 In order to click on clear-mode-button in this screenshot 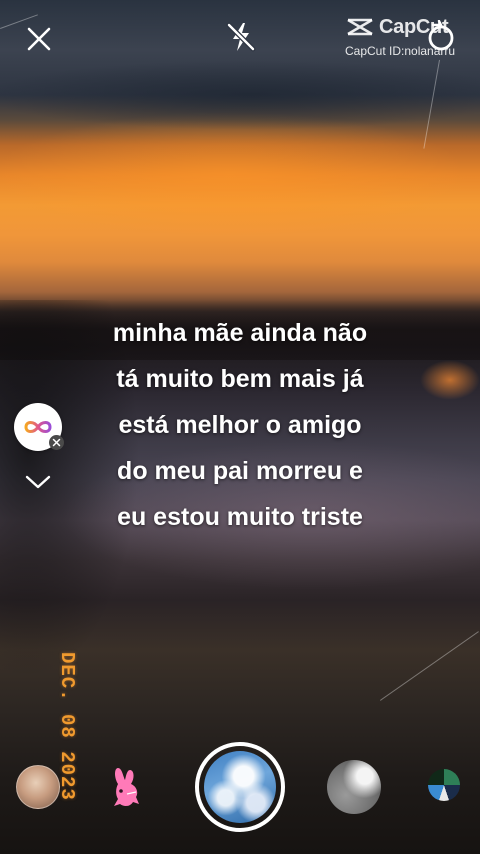, I will do `click(56, 442)`.